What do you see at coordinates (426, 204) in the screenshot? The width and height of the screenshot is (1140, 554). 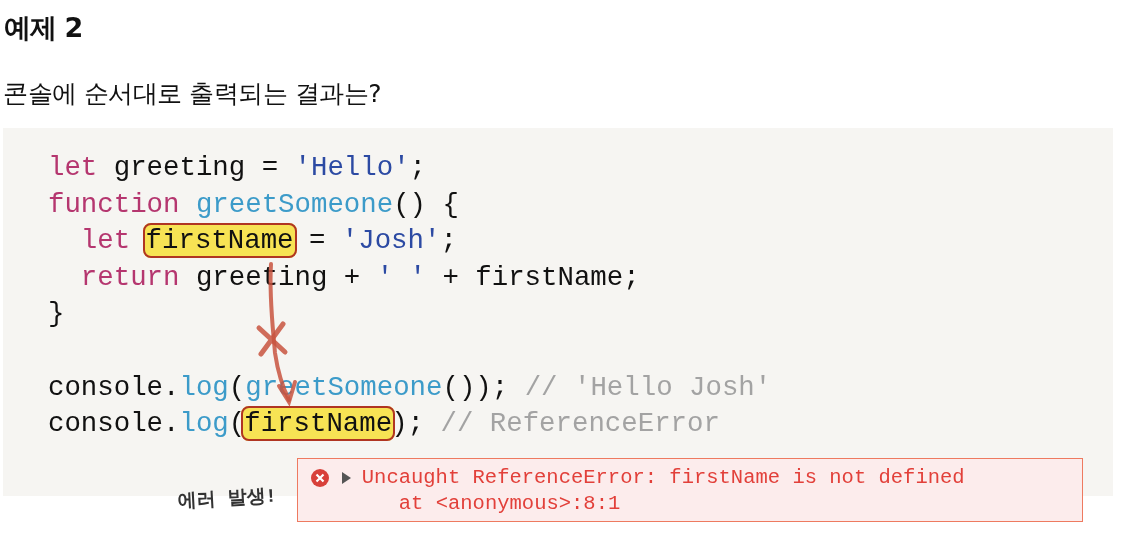 I see `code-text: () {` at bounding box center [426, 204].